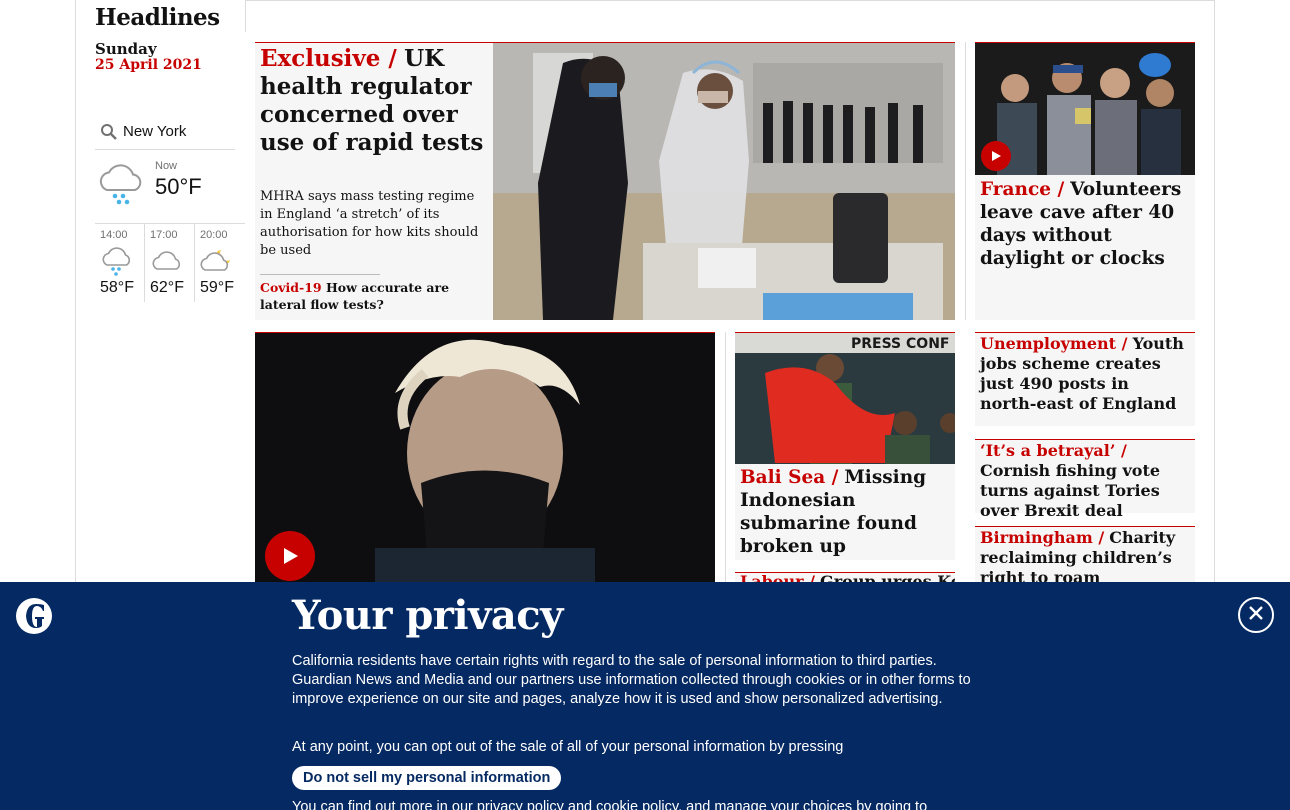 The image size is (1290, 810). I want to click on date-day: Sunday, so click(126, 49).